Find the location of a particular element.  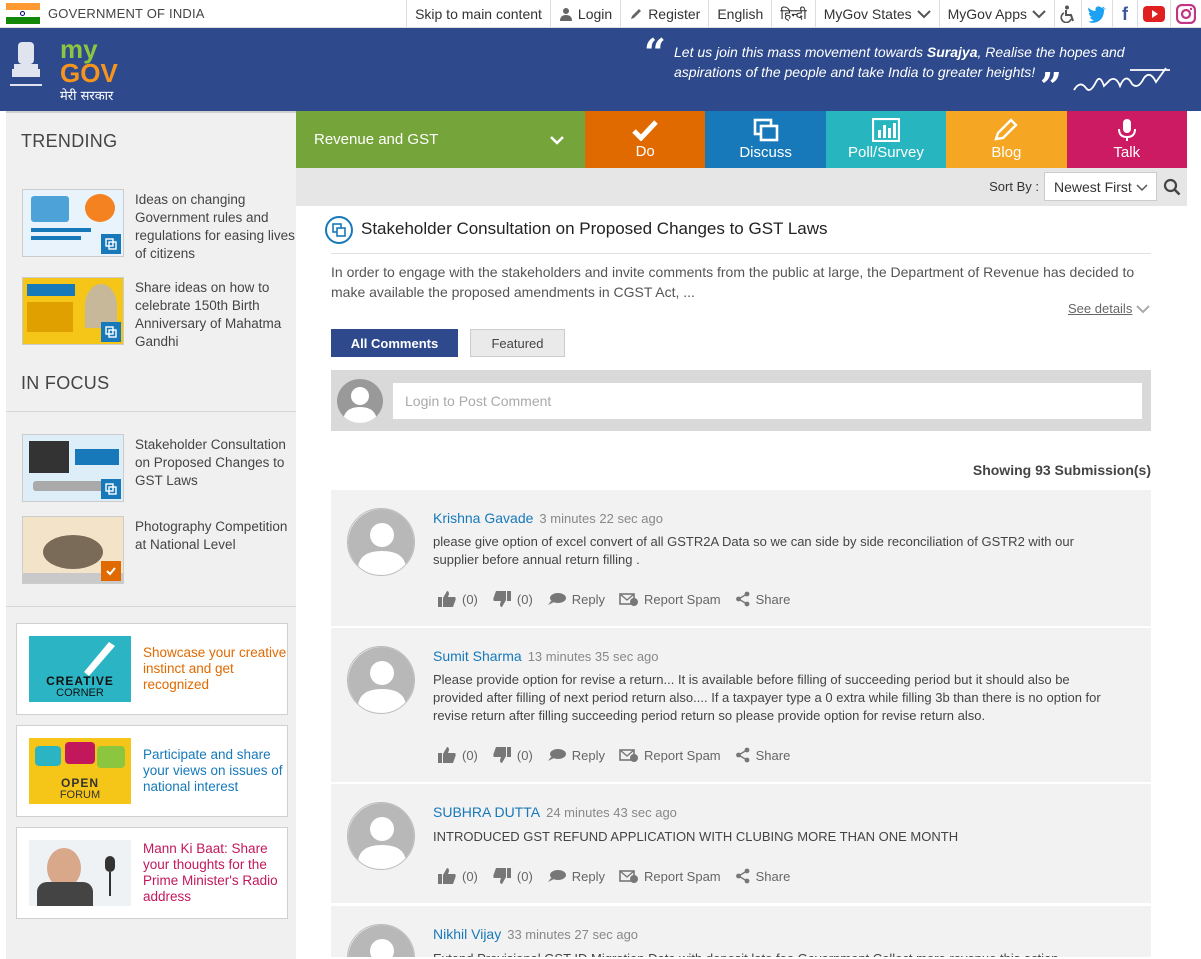

login-link: Login is located at coordinates (584, 14).